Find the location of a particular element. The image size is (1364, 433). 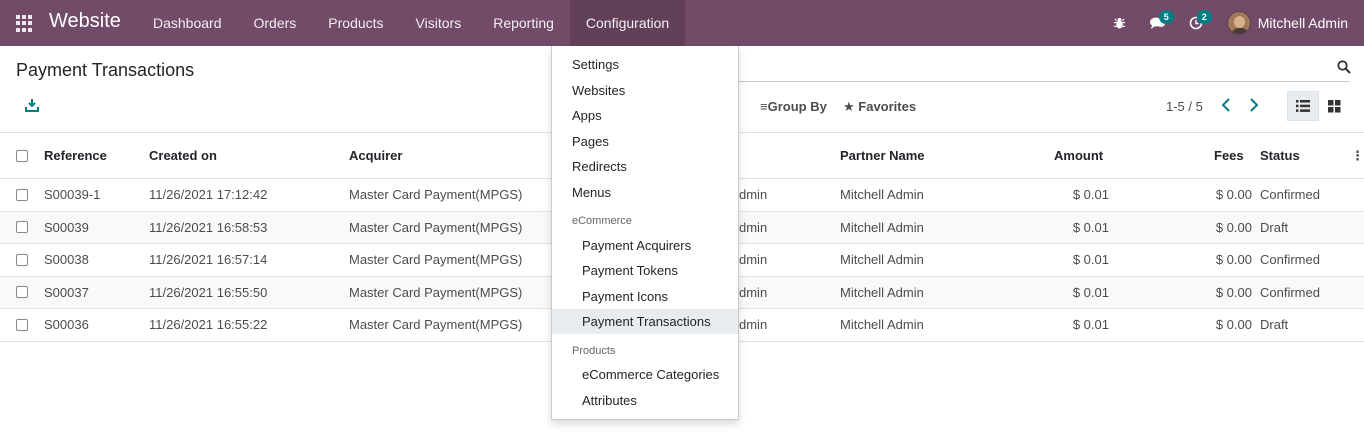

search-icon is located at coordinates (1344, 67).